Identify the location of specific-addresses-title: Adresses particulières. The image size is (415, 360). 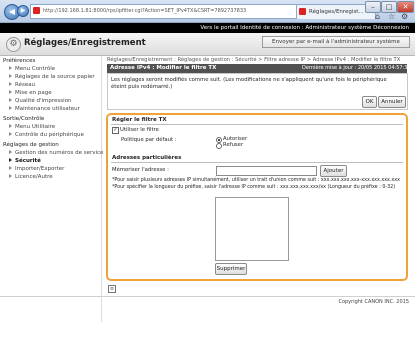
(147, 158).